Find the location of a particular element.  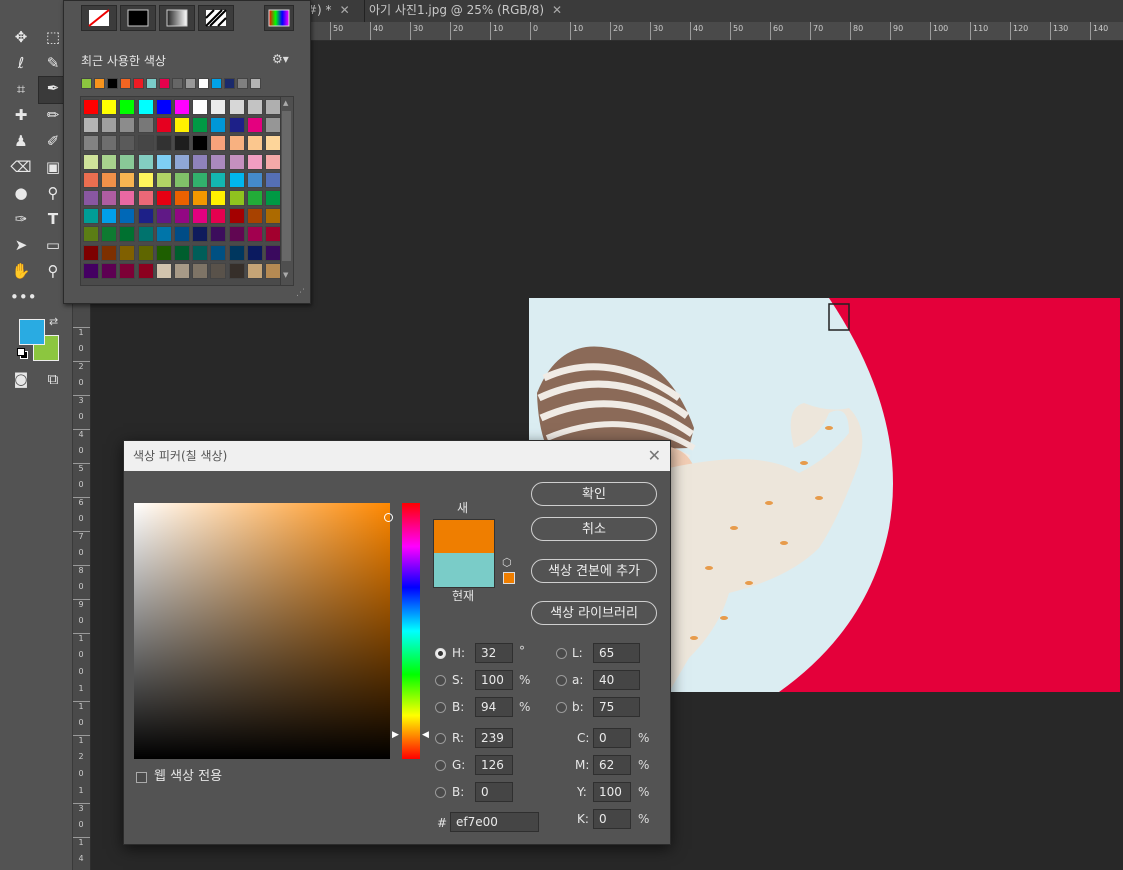

current-color-preview is located at coordinates (464, 570).